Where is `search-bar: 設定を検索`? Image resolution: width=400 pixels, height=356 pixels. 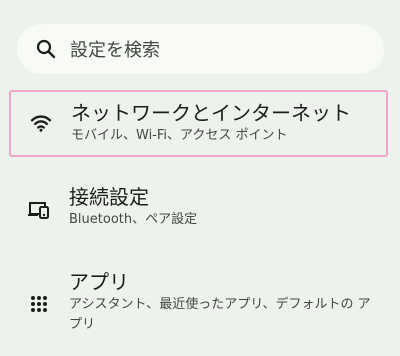 search-bar: 設定を検索 is located at coordinates (200, 49).